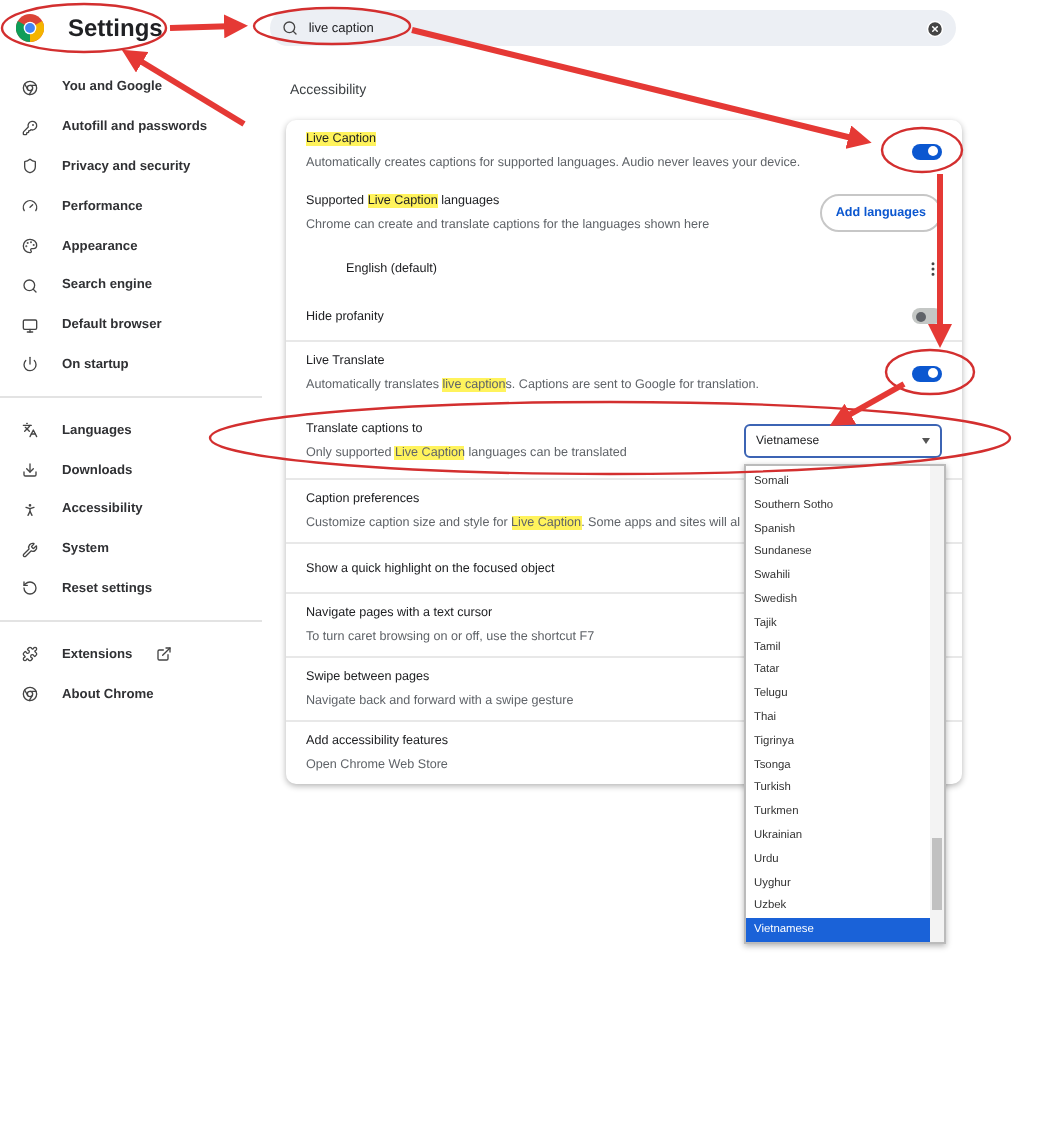 Image resolution: width=1052 pixels, height=1142 pixels. I want to click on scrollbar, so click(937, 704).